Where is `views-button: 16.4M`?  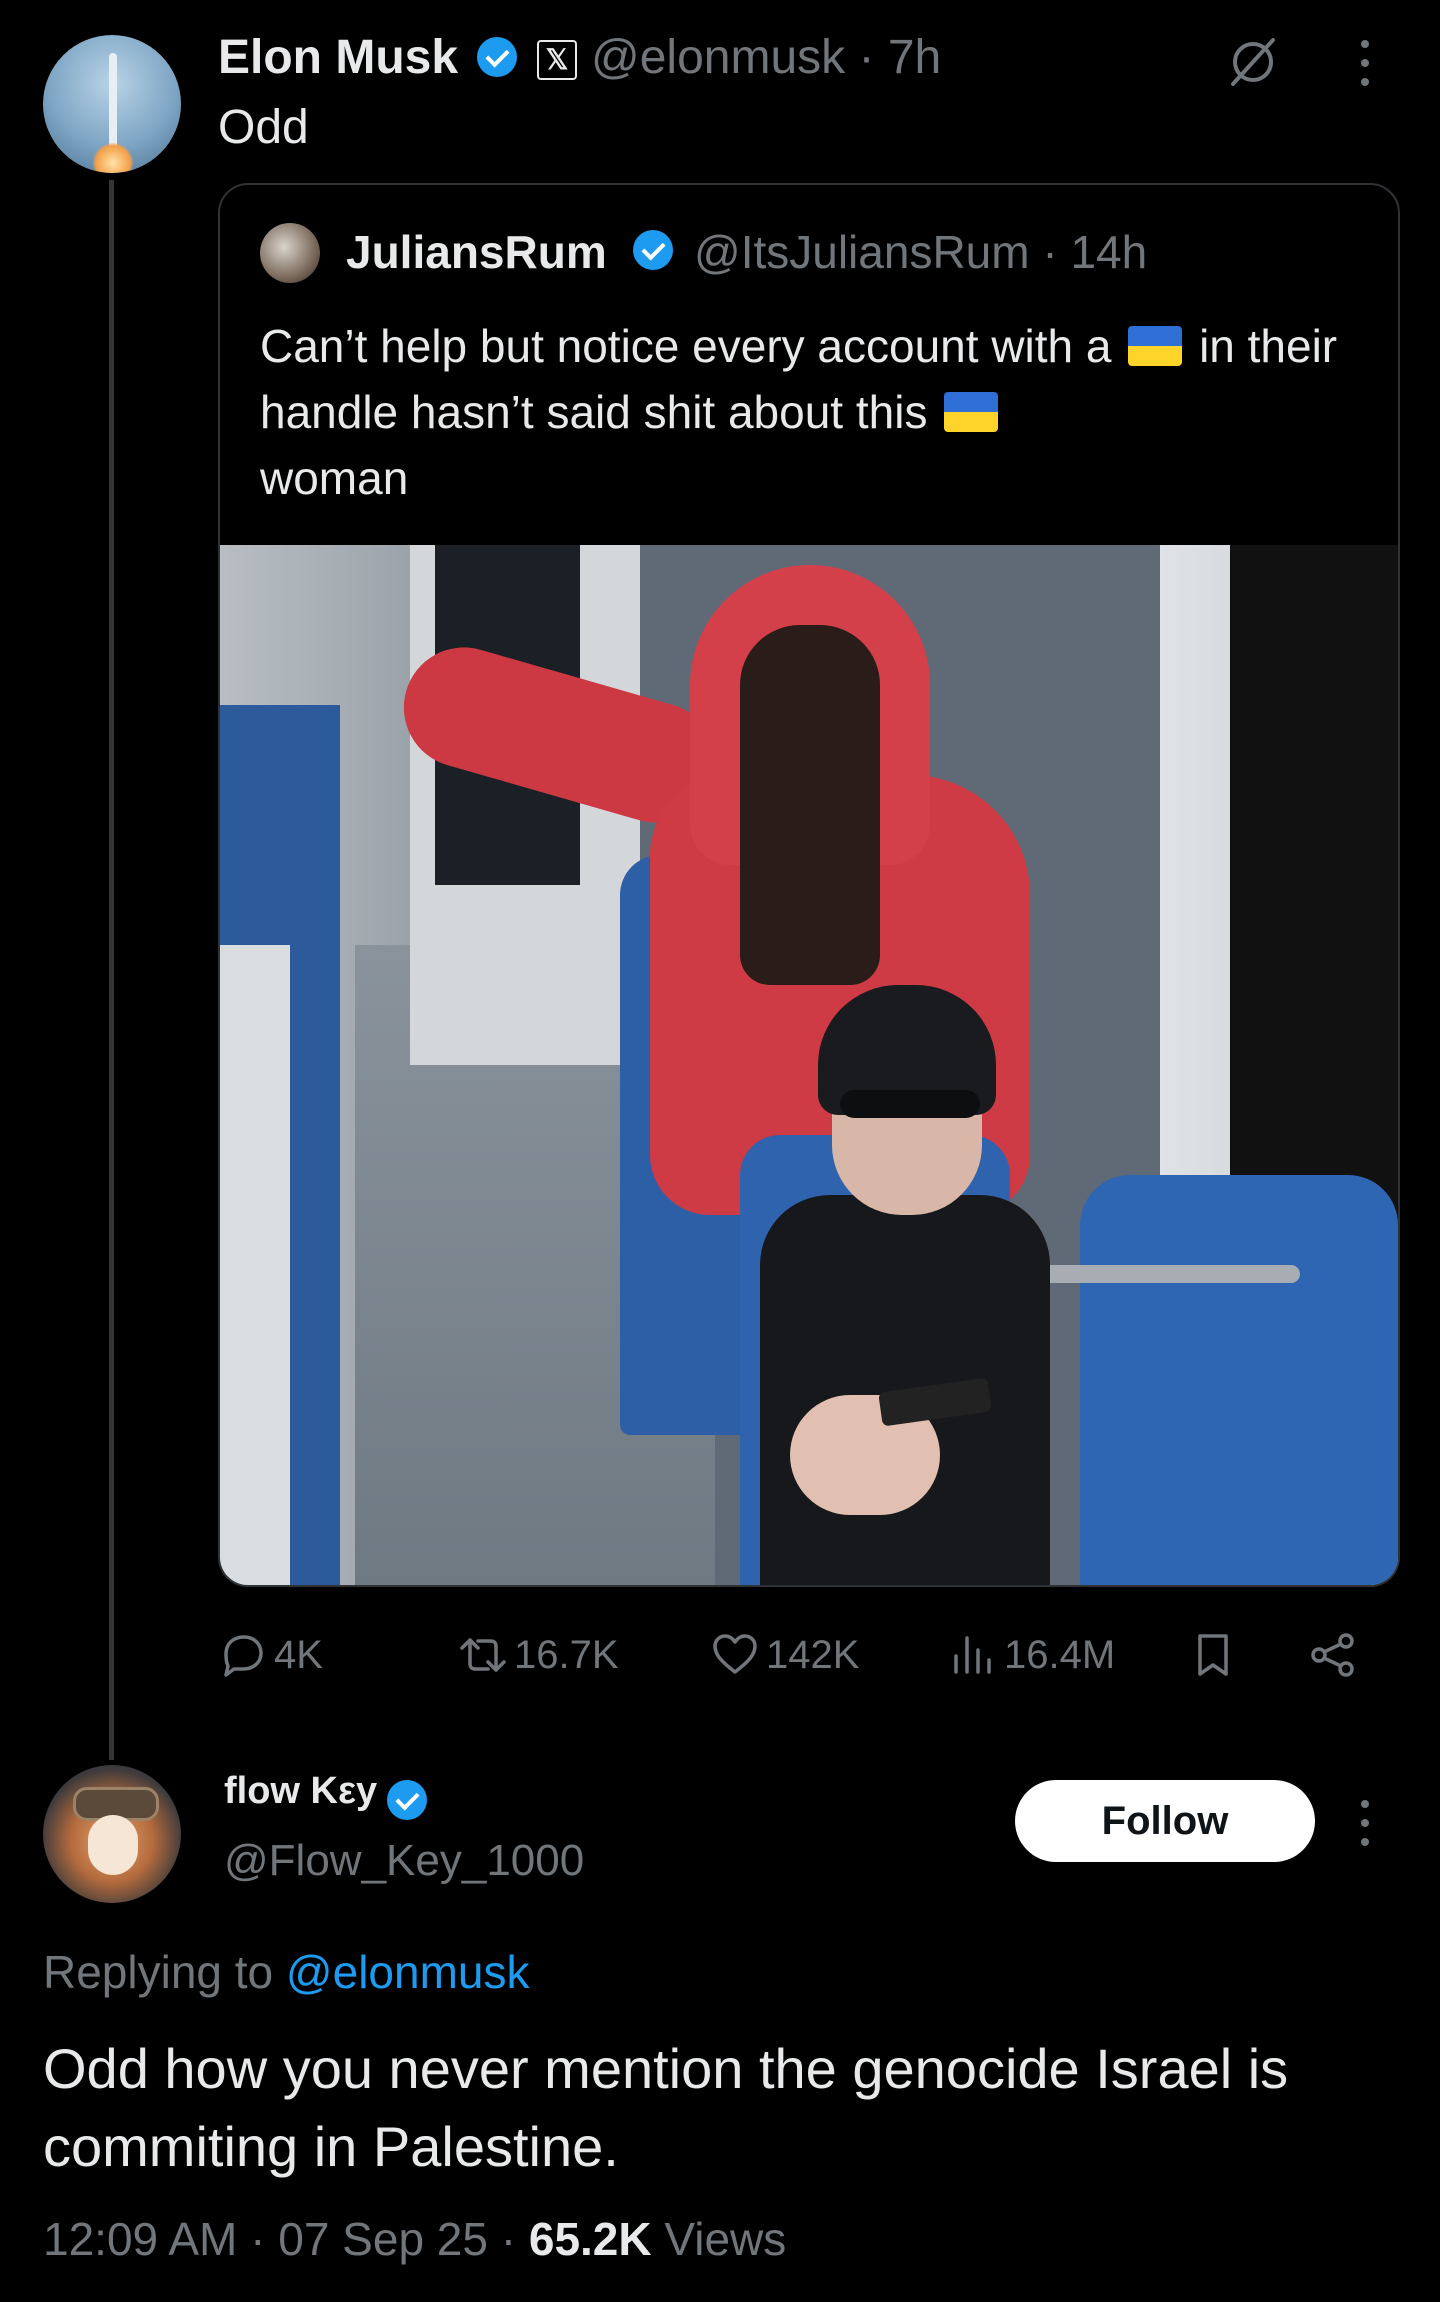
views-button: 16.4M is located at coordinates (1031, 1655).